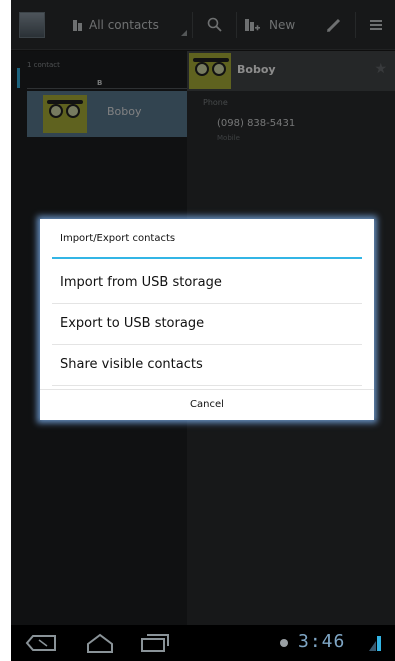 This screenshot has width=395, height=661. Describe the element at coordinates (321, 641) in the screenshot. I see `clock: 3:46` at that location.